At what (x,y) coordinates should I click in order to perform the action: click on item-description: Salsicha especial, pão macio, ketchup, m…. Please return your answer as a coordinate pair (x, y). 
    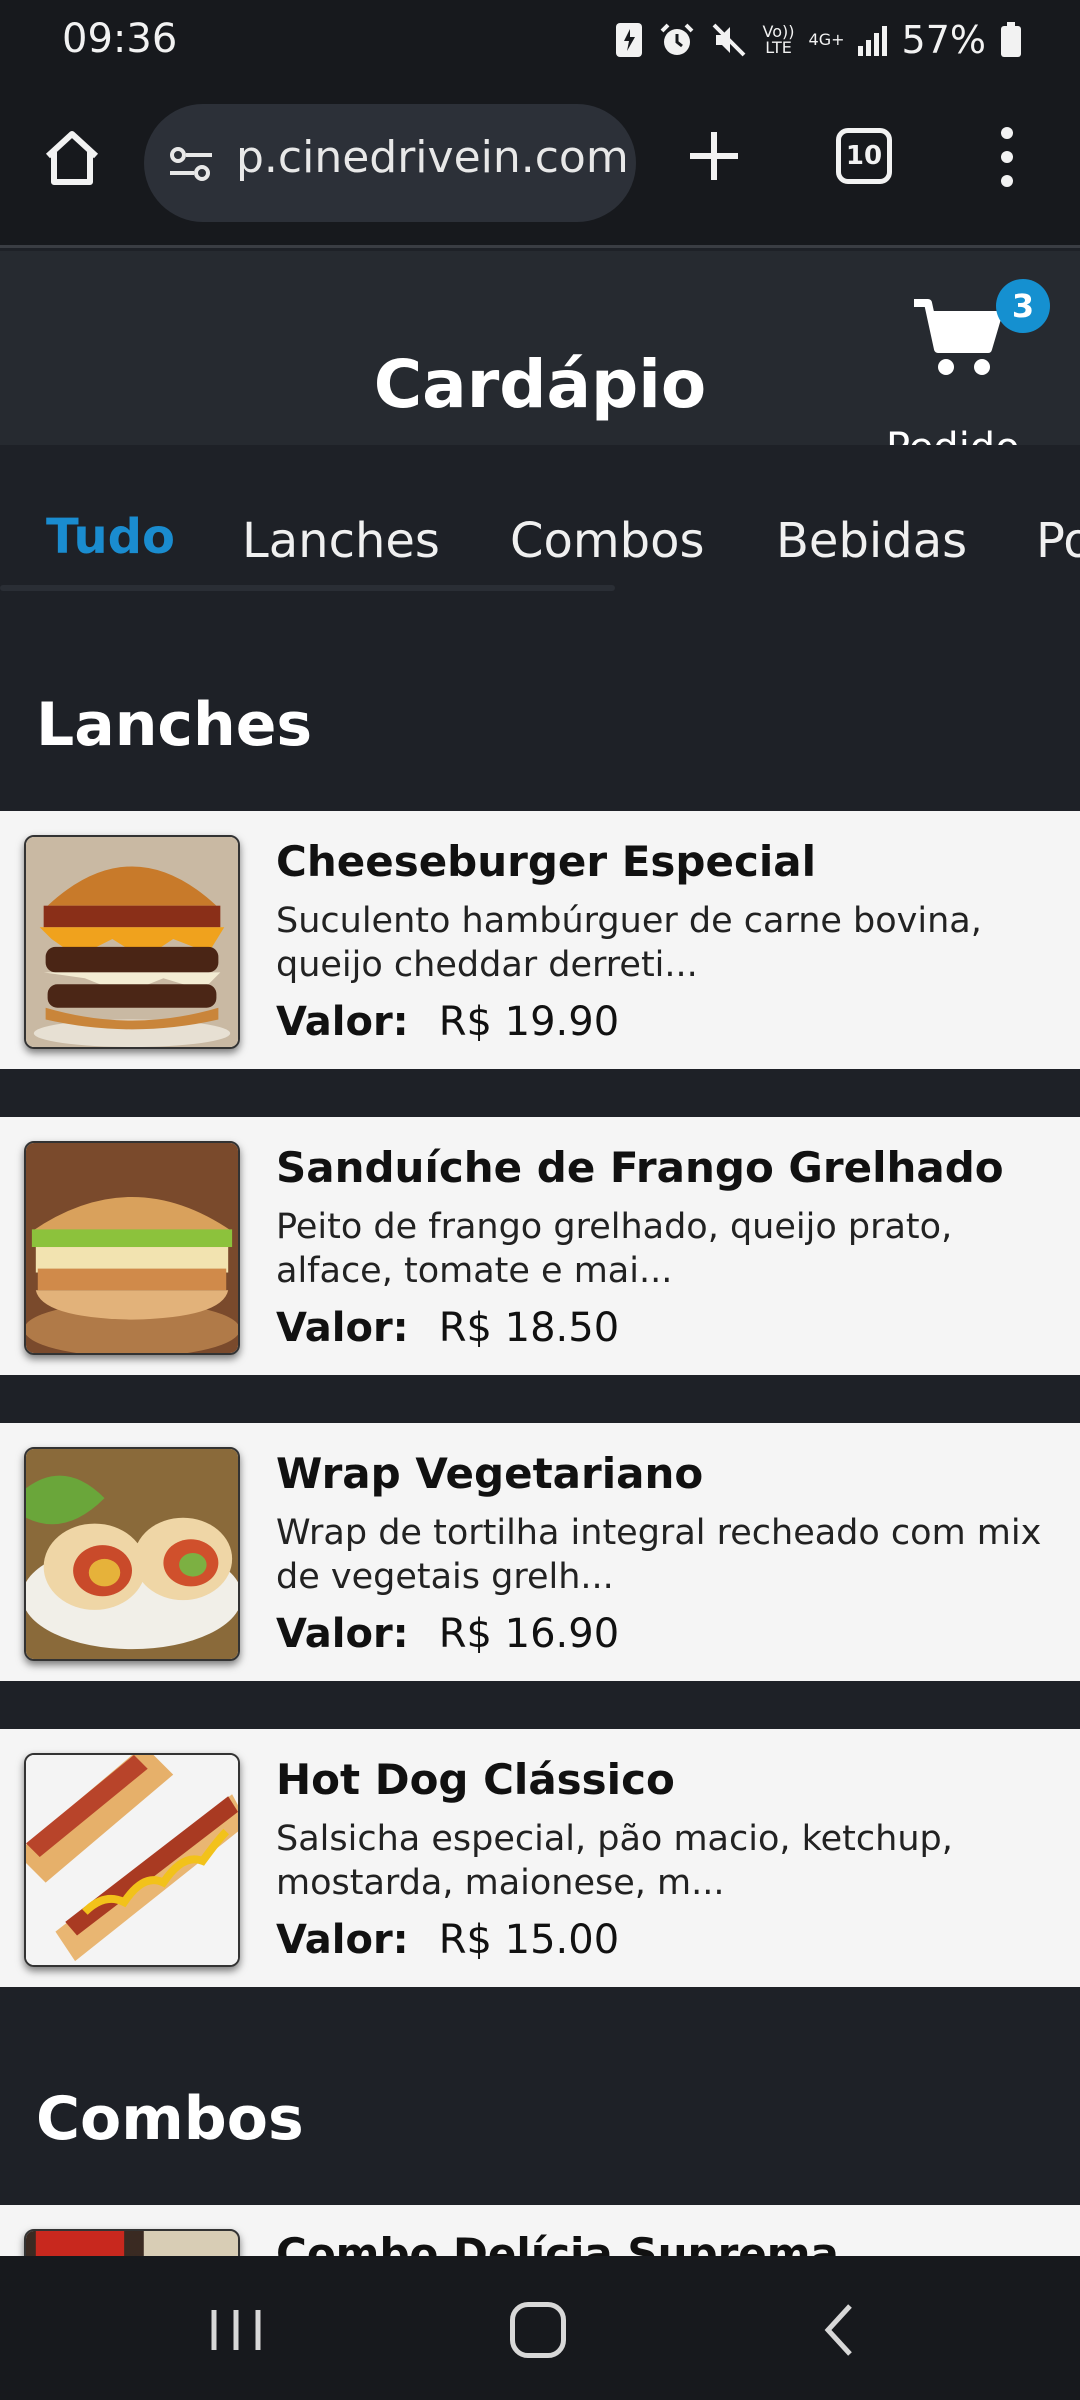
    Looking at the image, I should click on (614, 1861).